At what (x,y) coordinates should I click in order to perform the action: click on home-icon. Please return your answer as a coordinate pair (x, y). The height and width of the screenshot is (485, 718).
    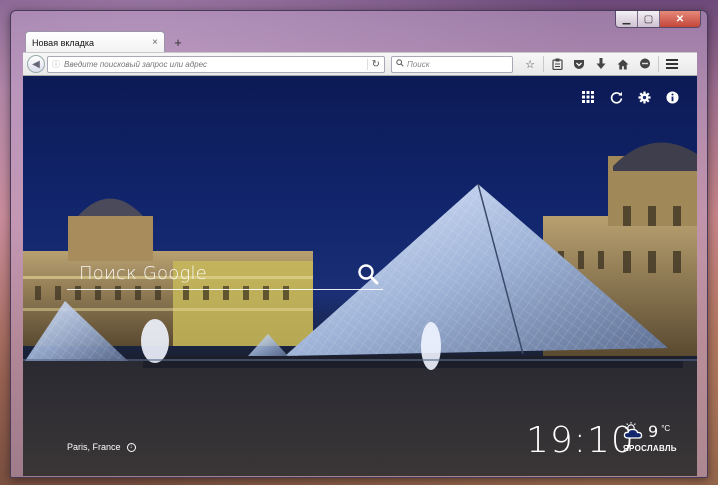
    Looking at the image, I should click on (623, 64).